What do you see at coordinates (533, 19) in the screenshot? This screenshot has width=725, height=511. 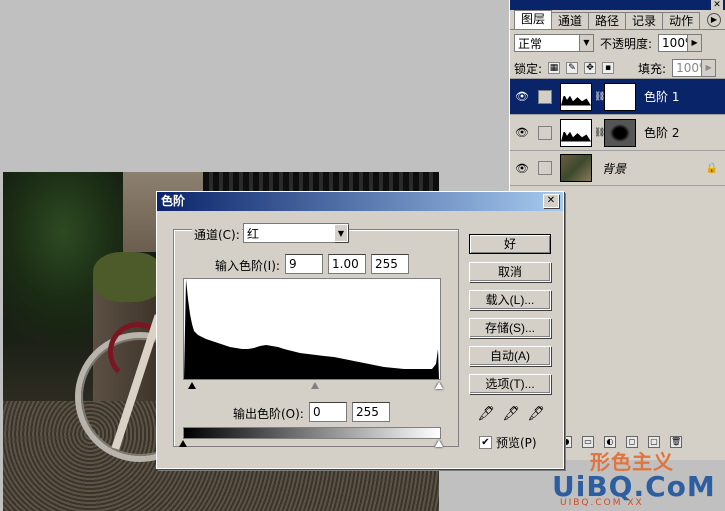 I see `tab-layers: 图层` at bounding box center [533, 19].